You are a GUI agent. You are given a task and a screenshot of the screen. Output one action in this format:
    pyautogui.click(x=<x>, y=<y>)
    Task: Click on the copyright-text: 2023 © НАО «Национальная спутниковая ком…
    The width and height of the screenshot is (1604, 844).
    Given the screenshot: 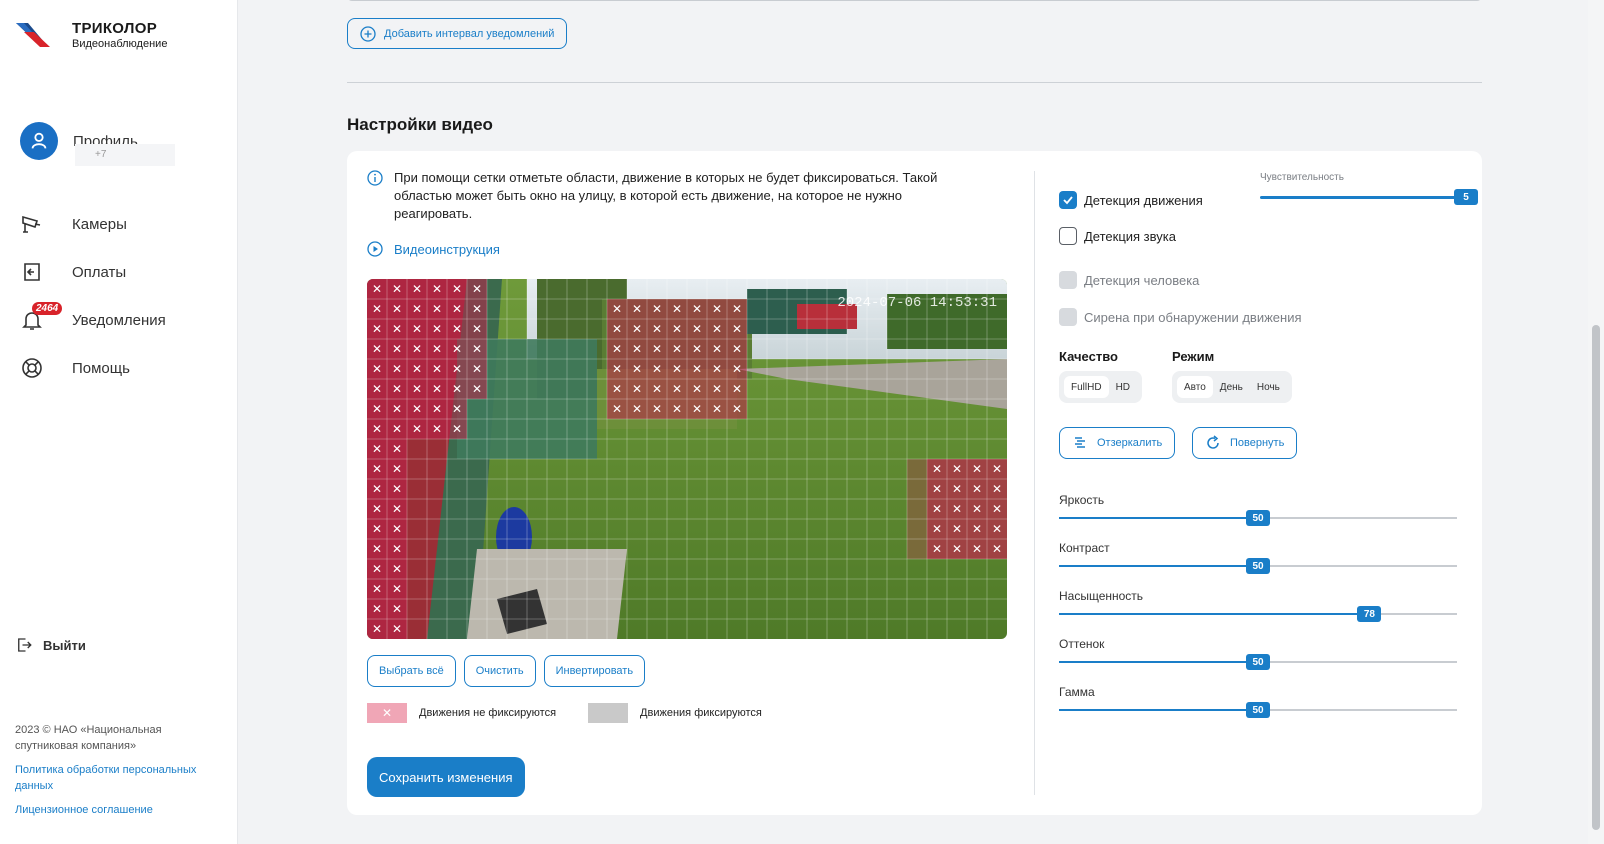 What is the action you would take?
    pyautogui.click(x=88, y=738)
    